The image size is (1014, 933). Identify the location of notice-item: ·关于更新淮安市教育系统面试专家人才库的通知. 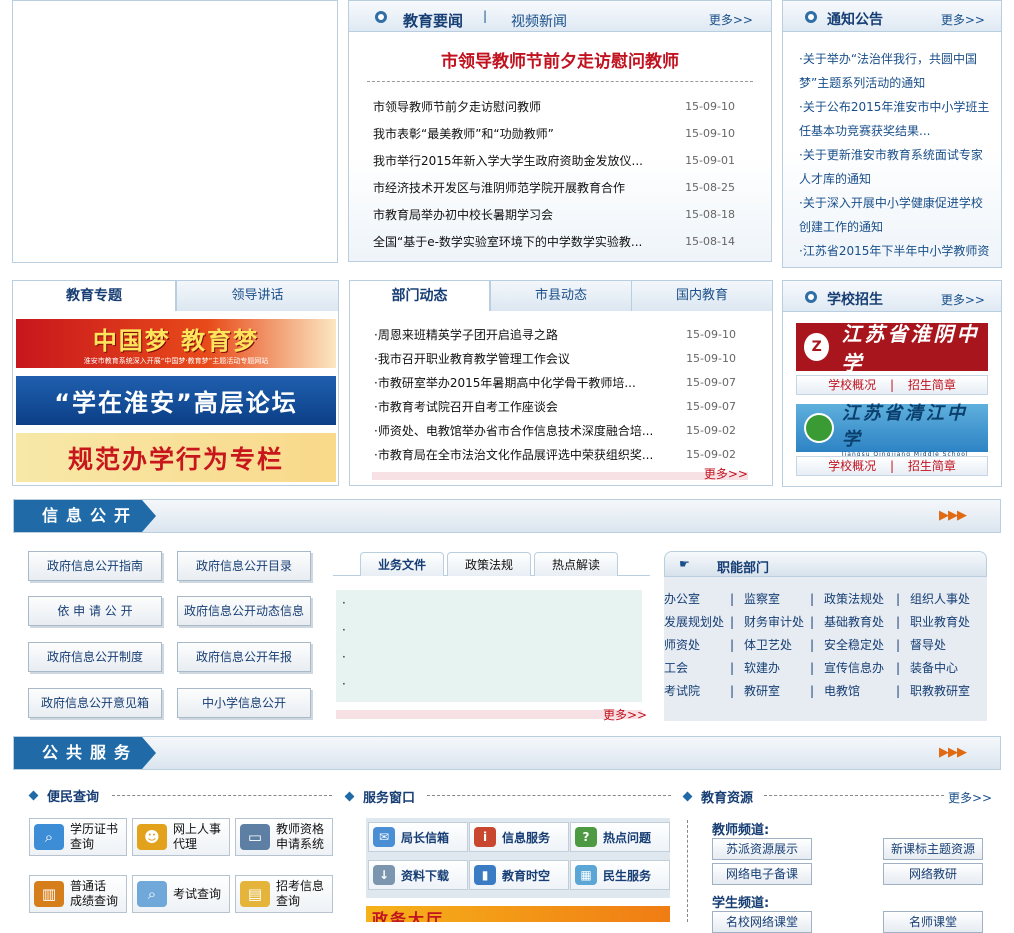
(895, 167).